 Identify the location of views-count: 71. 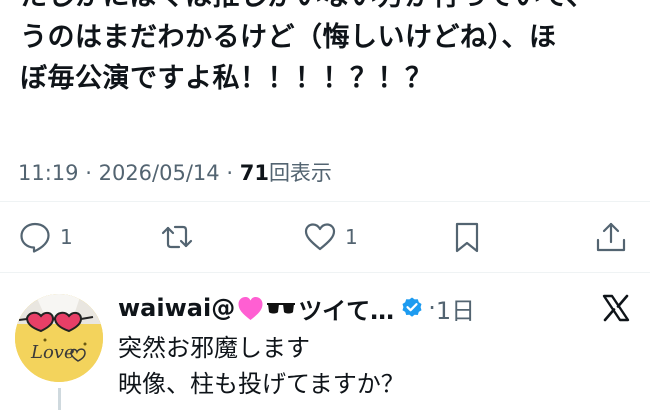
(254, 173).